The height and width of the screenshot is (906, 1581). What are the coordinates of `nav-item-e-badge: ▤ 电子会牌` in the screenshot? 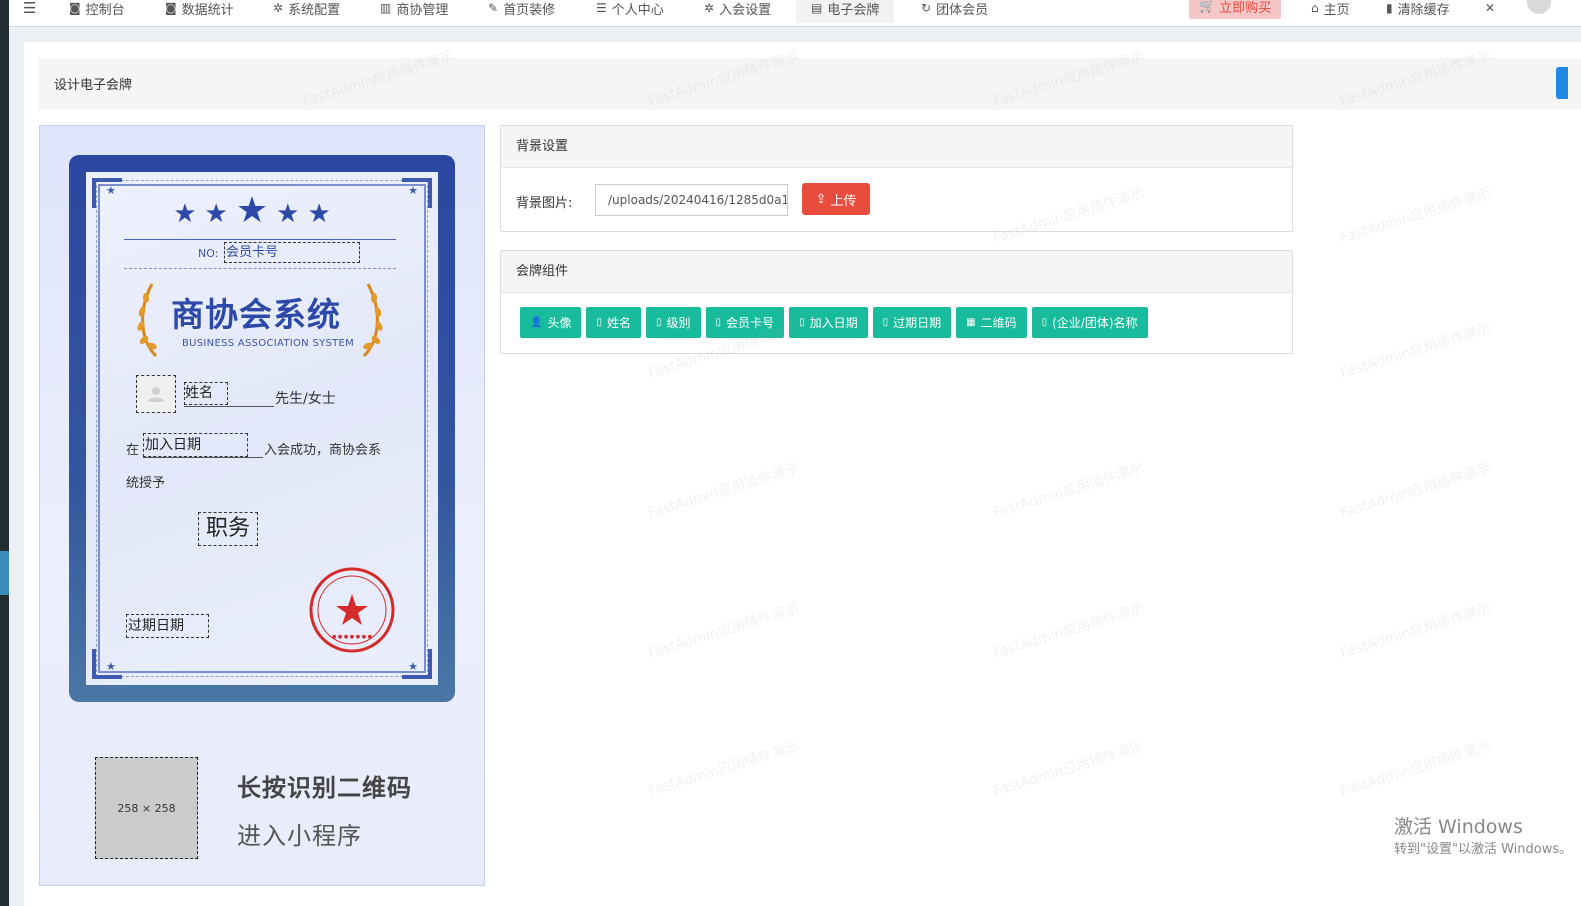 It's located at (845, 11).